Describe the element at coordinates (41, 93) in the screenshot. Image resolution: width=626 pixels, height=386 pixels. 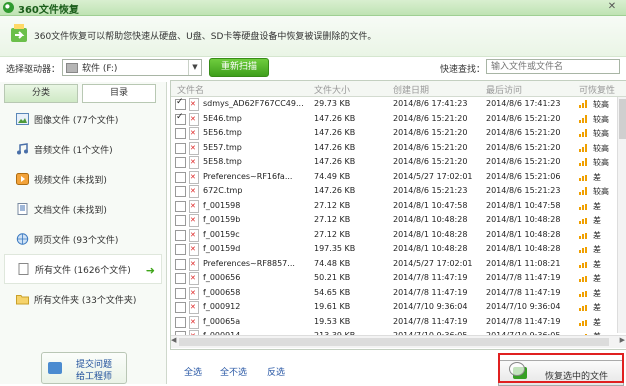
I see `tab-category: 分类` at that location.